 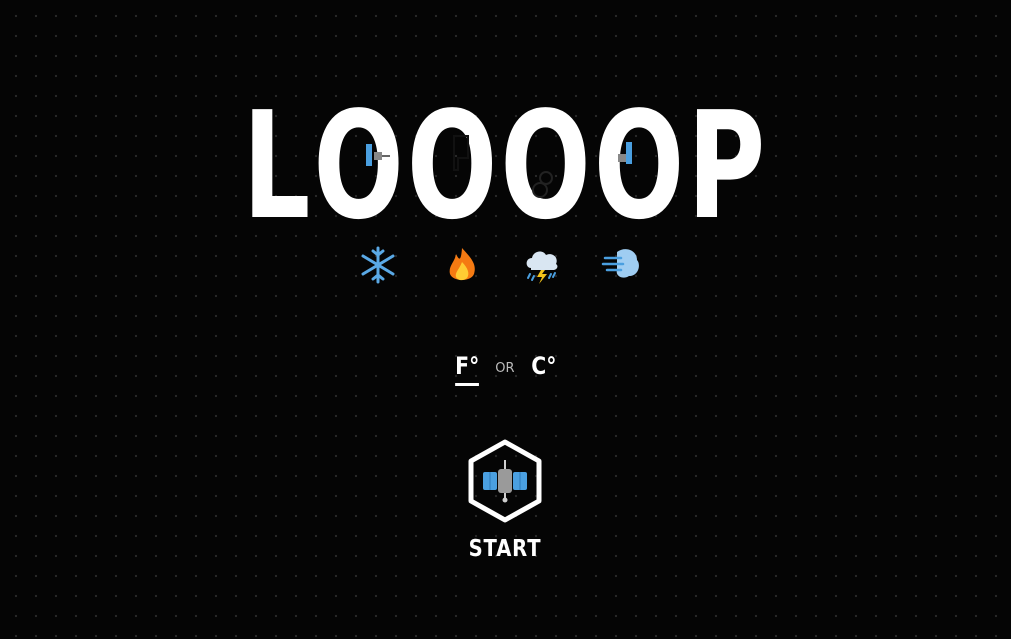 I want to click on logo-letter: P, so click(x=728, y=166).